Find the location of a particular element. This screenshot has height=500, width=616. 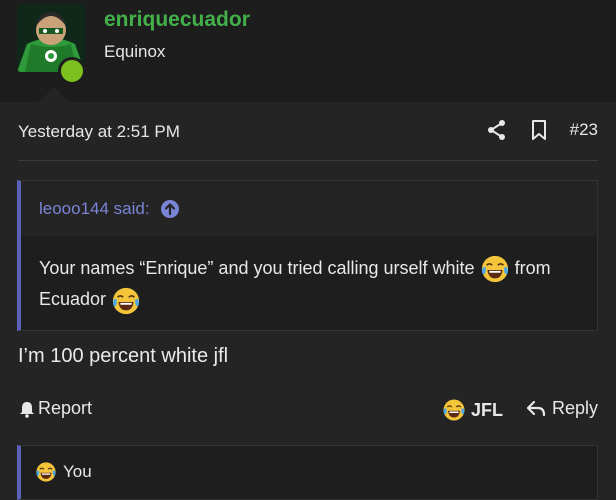

username-link: enriquecuador is located at coordinates (177, 20).